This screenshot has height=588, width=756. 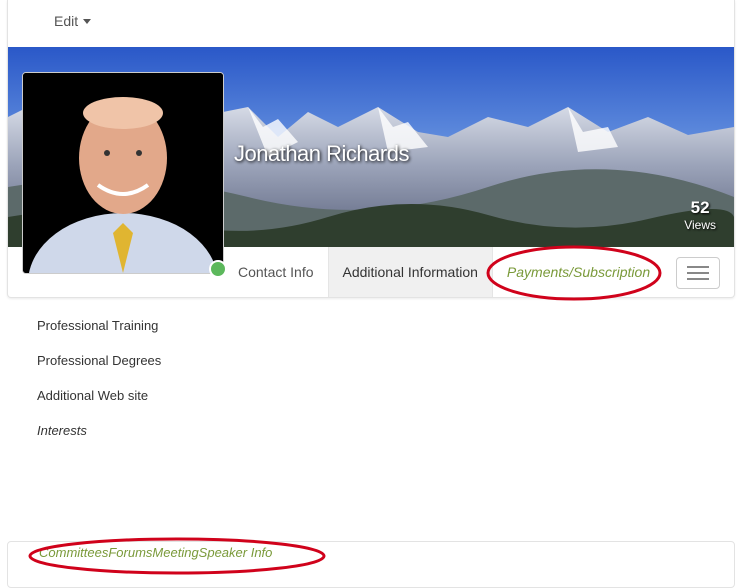 What do you see at coordinates (93, 395) in the screenshot?
I see `info-additional-web-site: Additional Web site` at bounding box center [93, 395].